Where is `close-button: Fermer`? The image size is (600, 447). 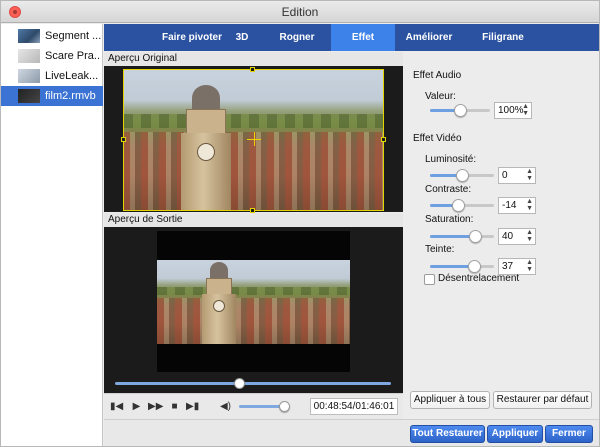
close-button: Fermer is located at coordinates (569, 434).